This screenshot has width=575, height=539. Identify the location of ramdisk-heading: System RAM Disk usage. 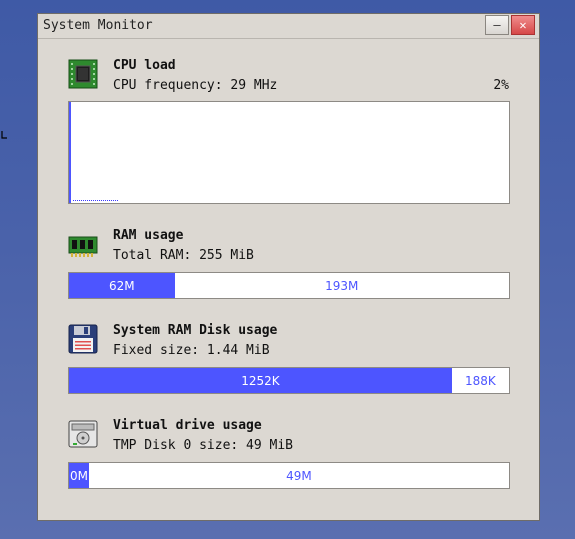
(195, 330).